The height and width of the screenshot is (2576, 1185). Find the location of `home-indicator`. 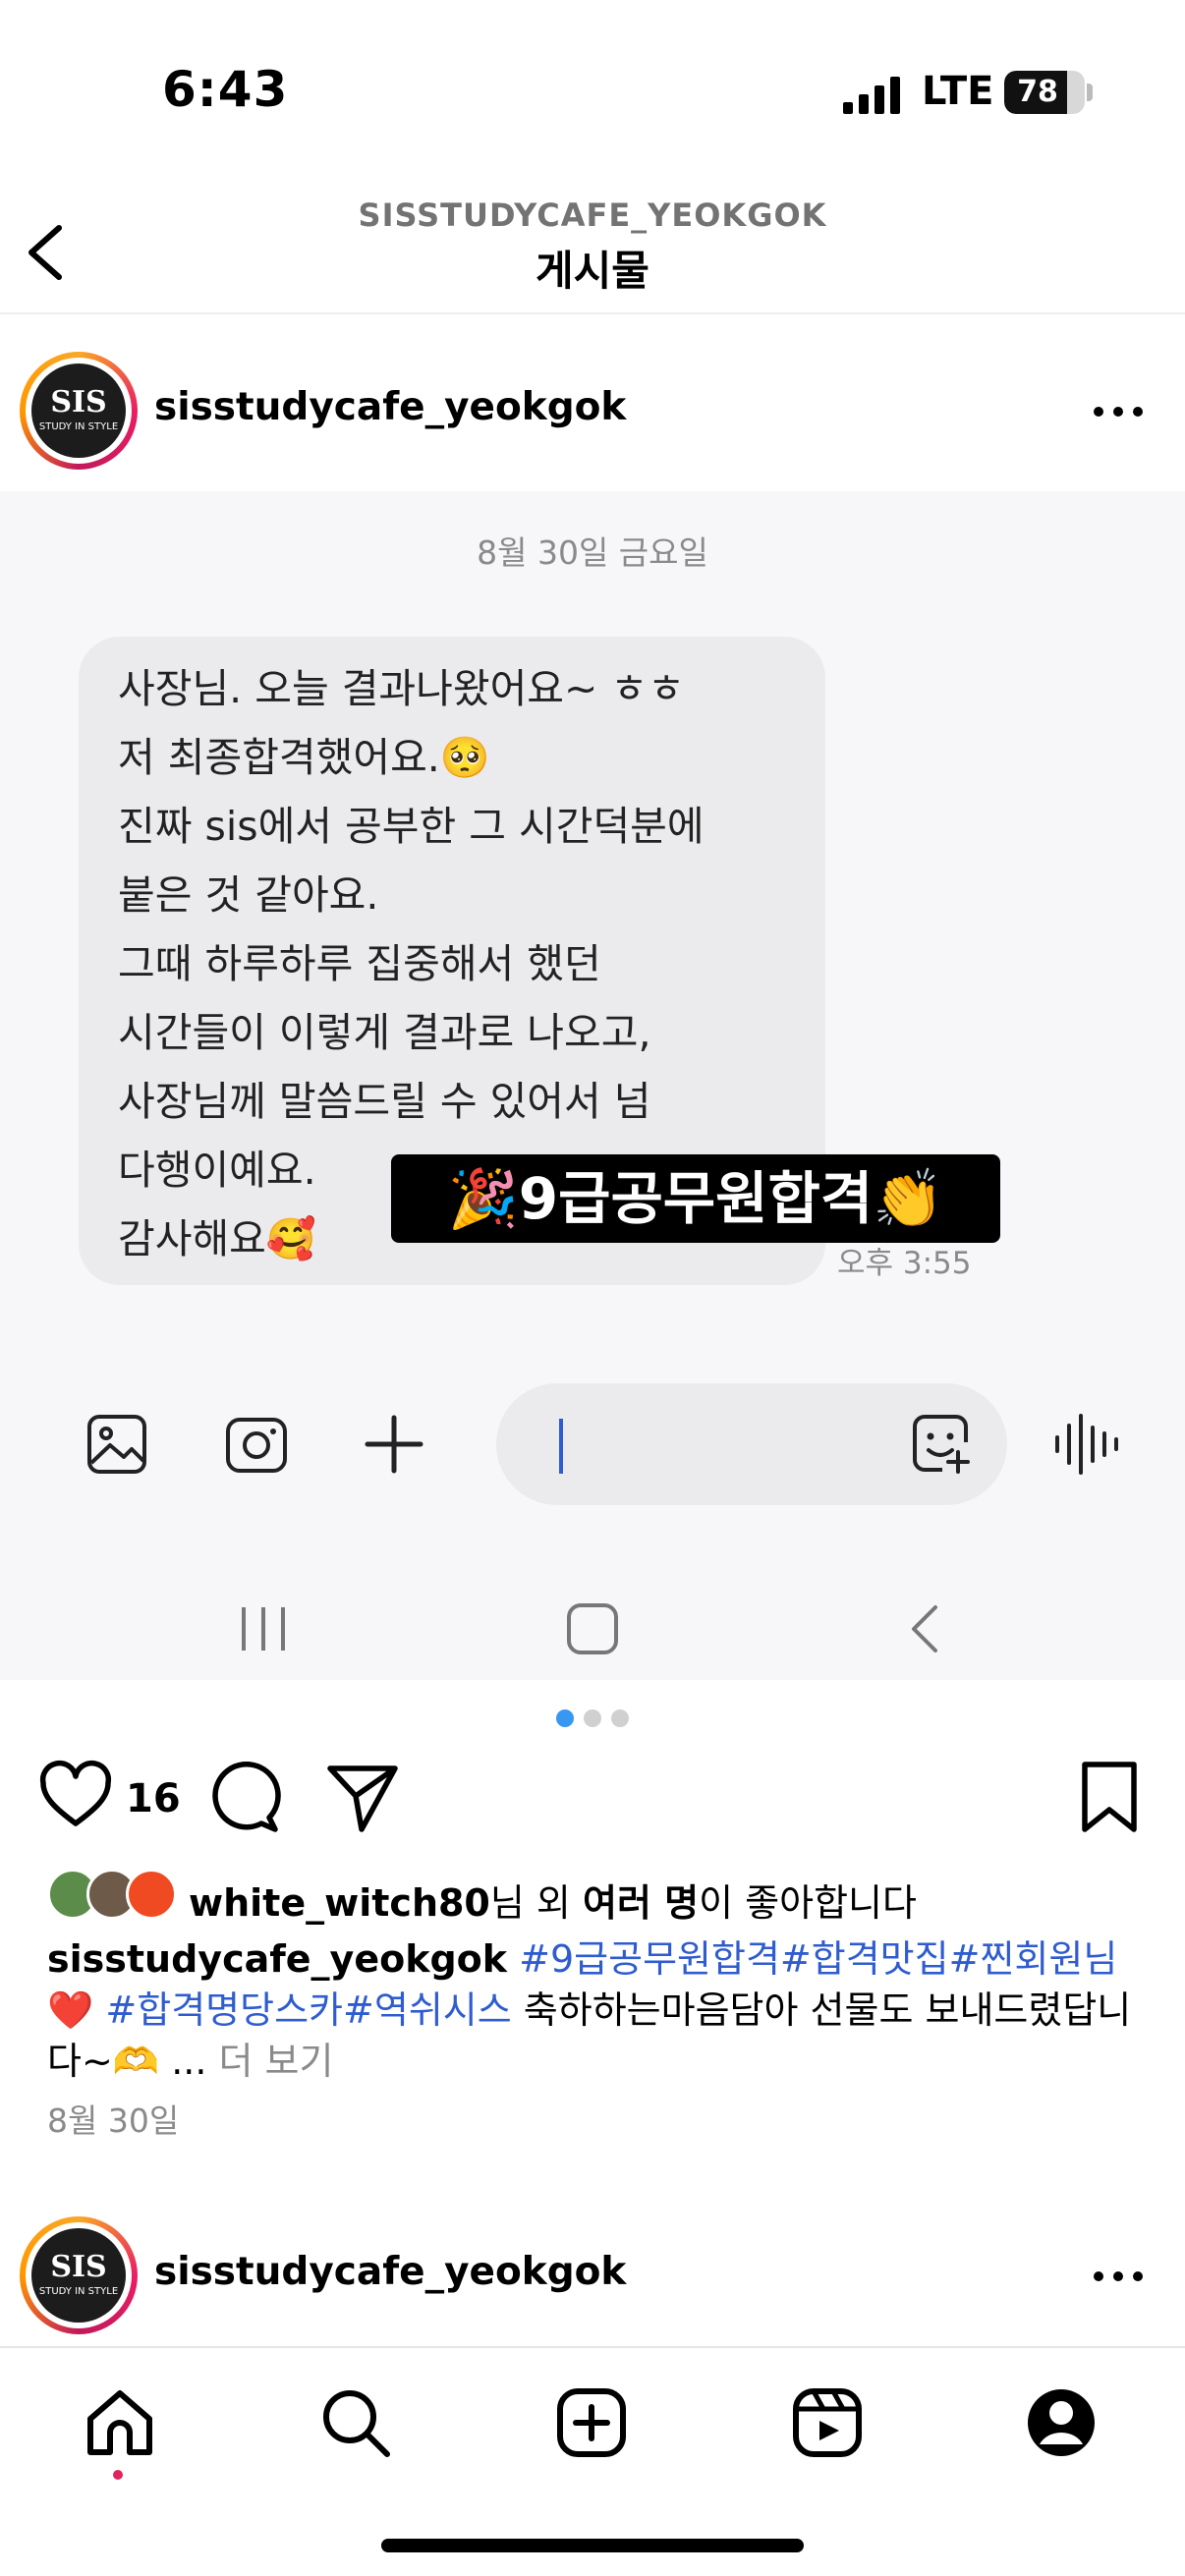

home-indicator is located at coordinates (592, 2545).